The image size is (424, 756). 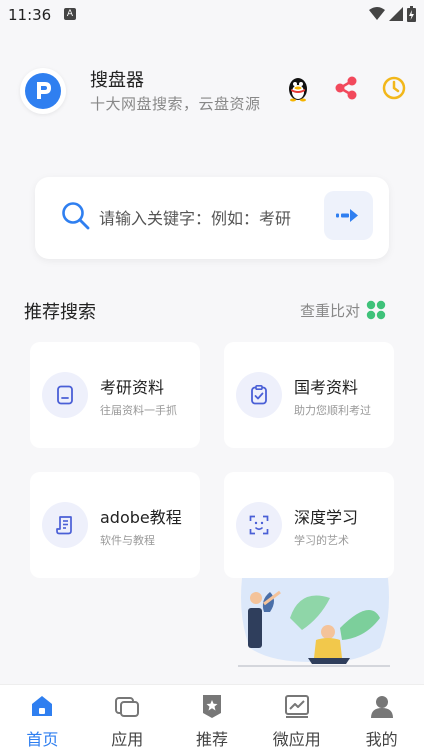 I want to click on card-subtitle: 学习的艺术, so click(x=321, y=540).